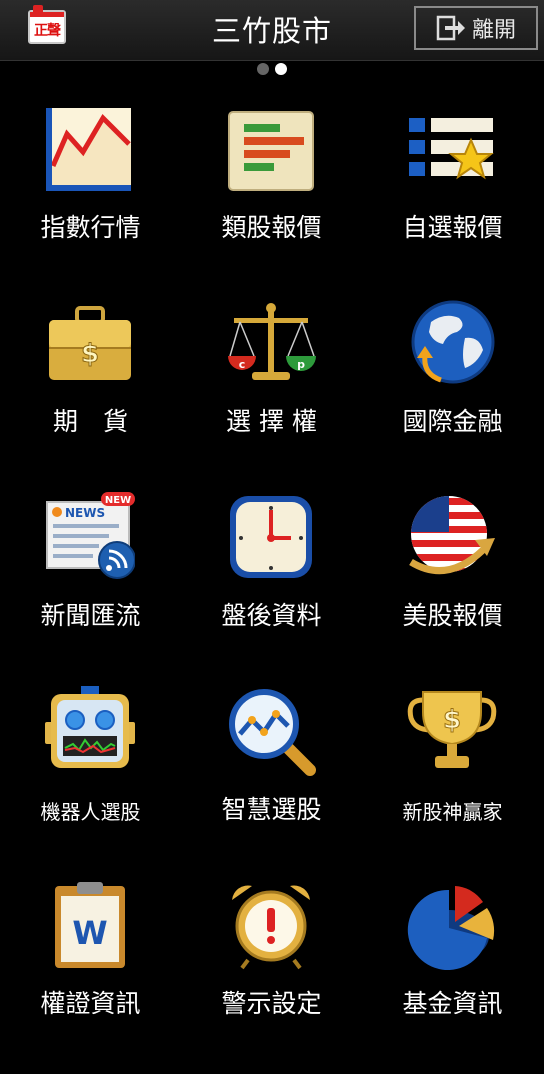 The image size is (544, 1074). I want to click on new-badge: NEW, so click(118, 500).